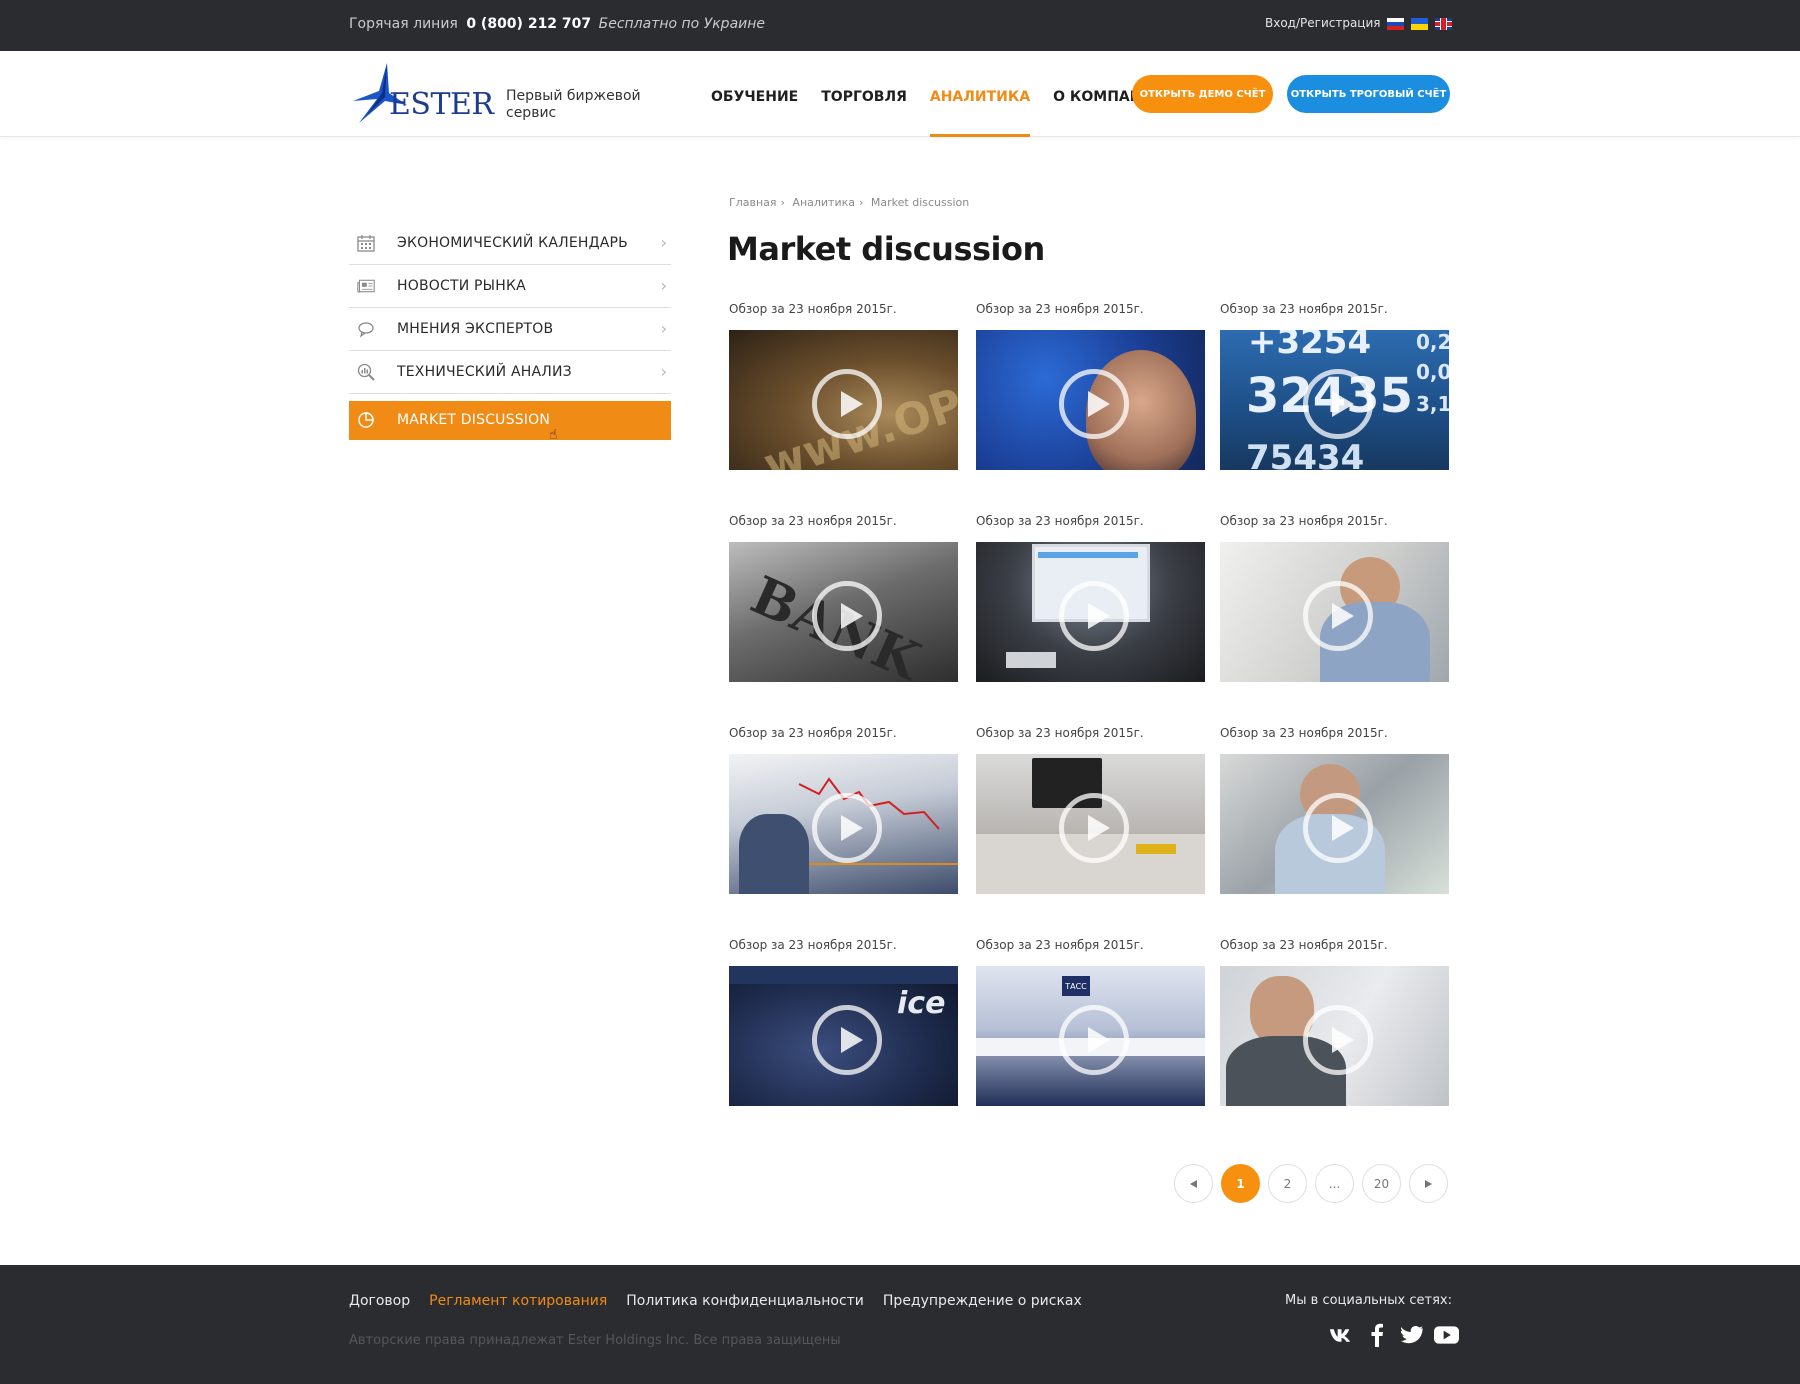  I want to click on breadcrumb-home: Главная, so click(755, 202).